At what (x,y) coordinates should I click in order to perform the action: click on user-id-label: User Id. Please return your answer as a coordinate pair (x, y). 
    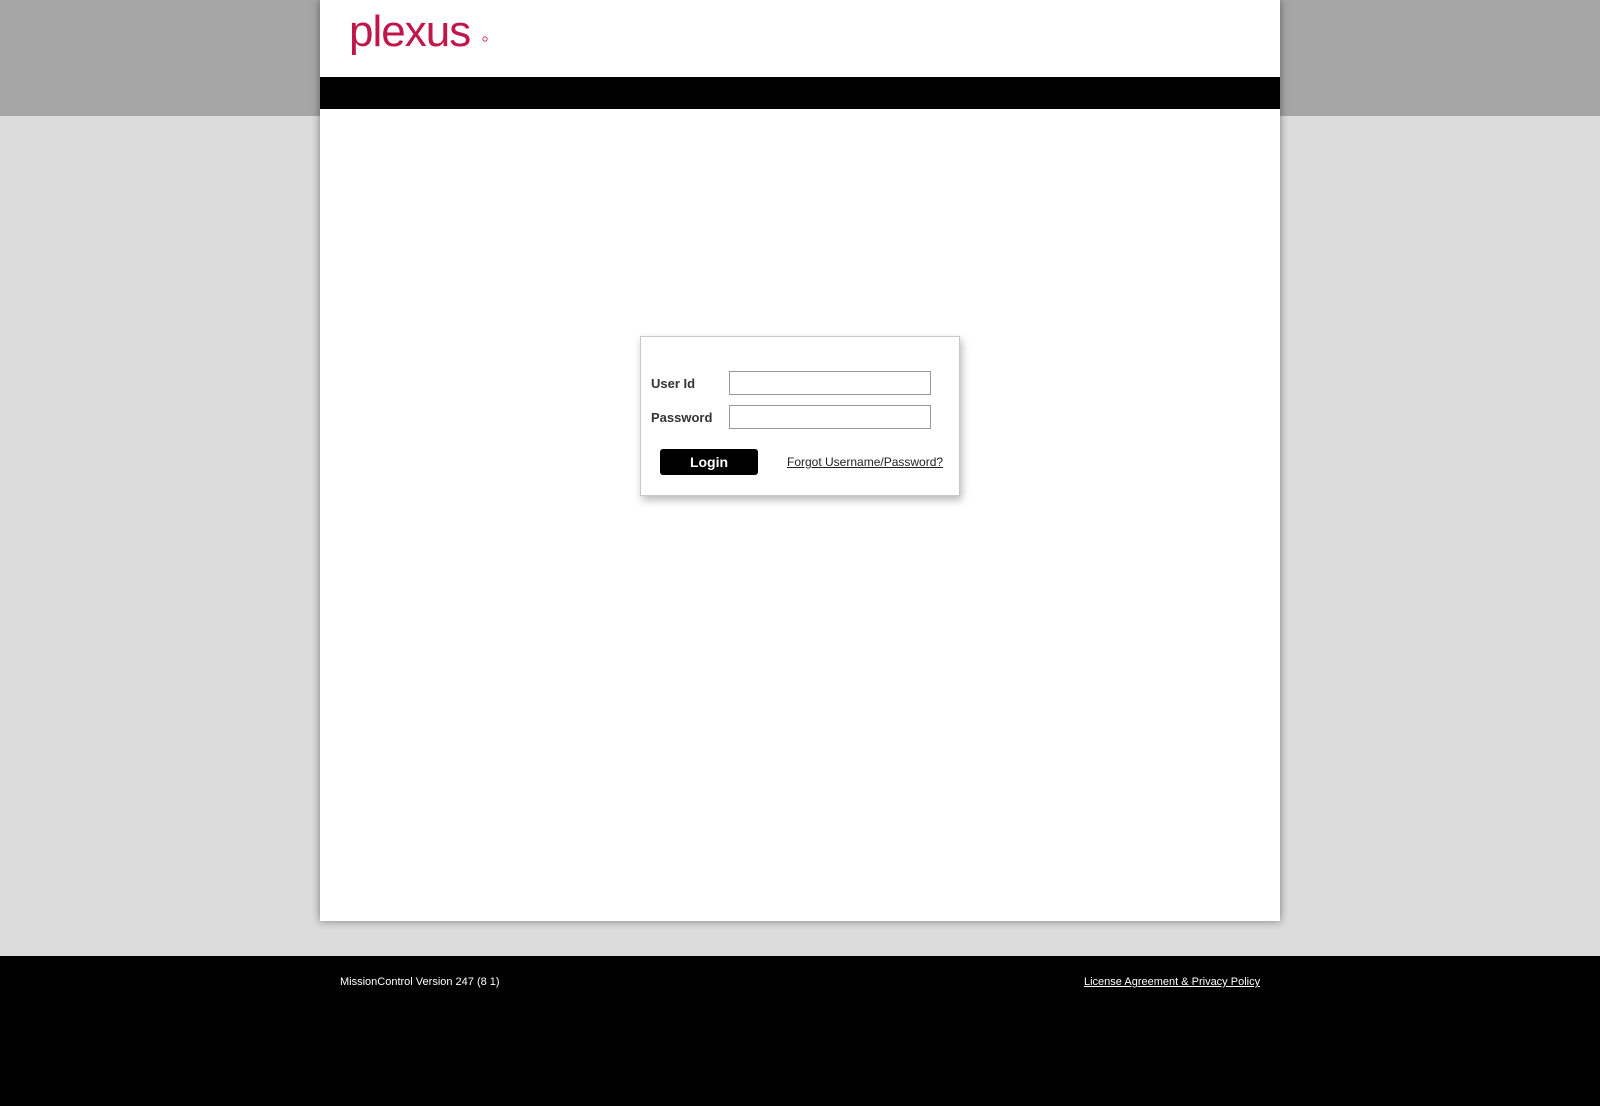
    Looking at the image, I should click on (673, 383).